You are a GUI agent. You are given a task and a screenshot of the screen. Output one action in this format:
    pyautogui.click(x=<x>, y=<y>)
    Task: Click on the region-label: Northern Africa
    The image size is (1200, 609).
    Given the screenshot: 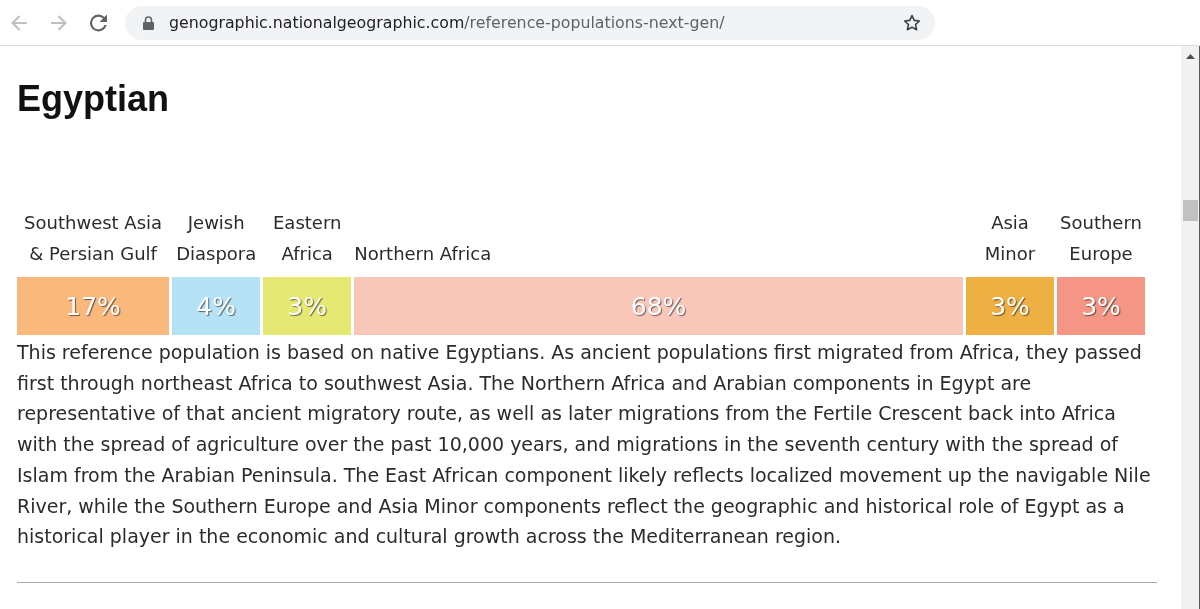 What is the action you would take?
    pyautogui.click(x=423, y=254)
    